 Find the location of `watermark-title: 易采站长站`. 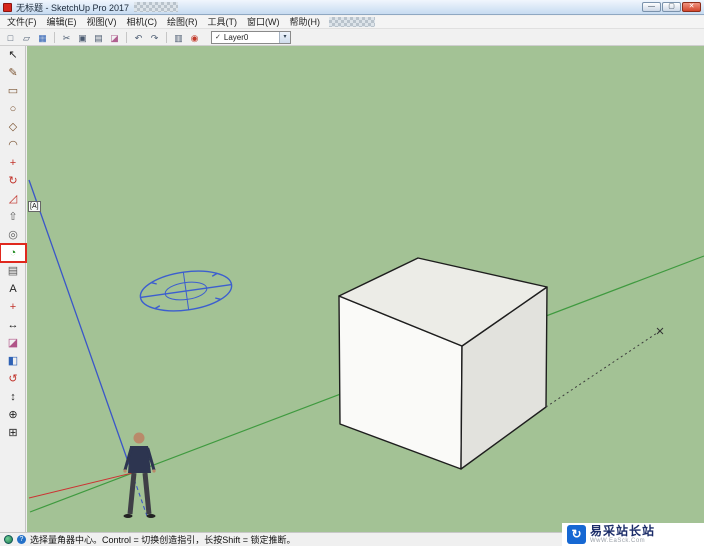

watermark-title: 易采站长站 is located at coordinates (623, 531).